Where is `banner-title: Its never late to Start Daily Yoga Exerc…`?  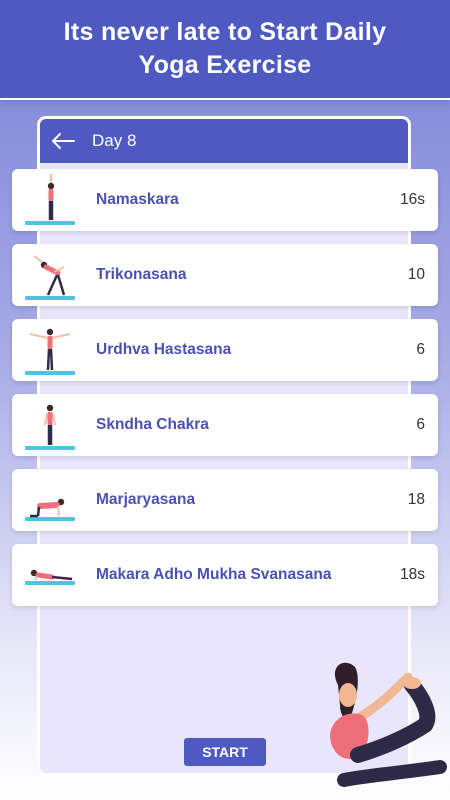 banner-title: Its never late to Start Daily Yoga Exerc… is located at coordinates (225, 48).